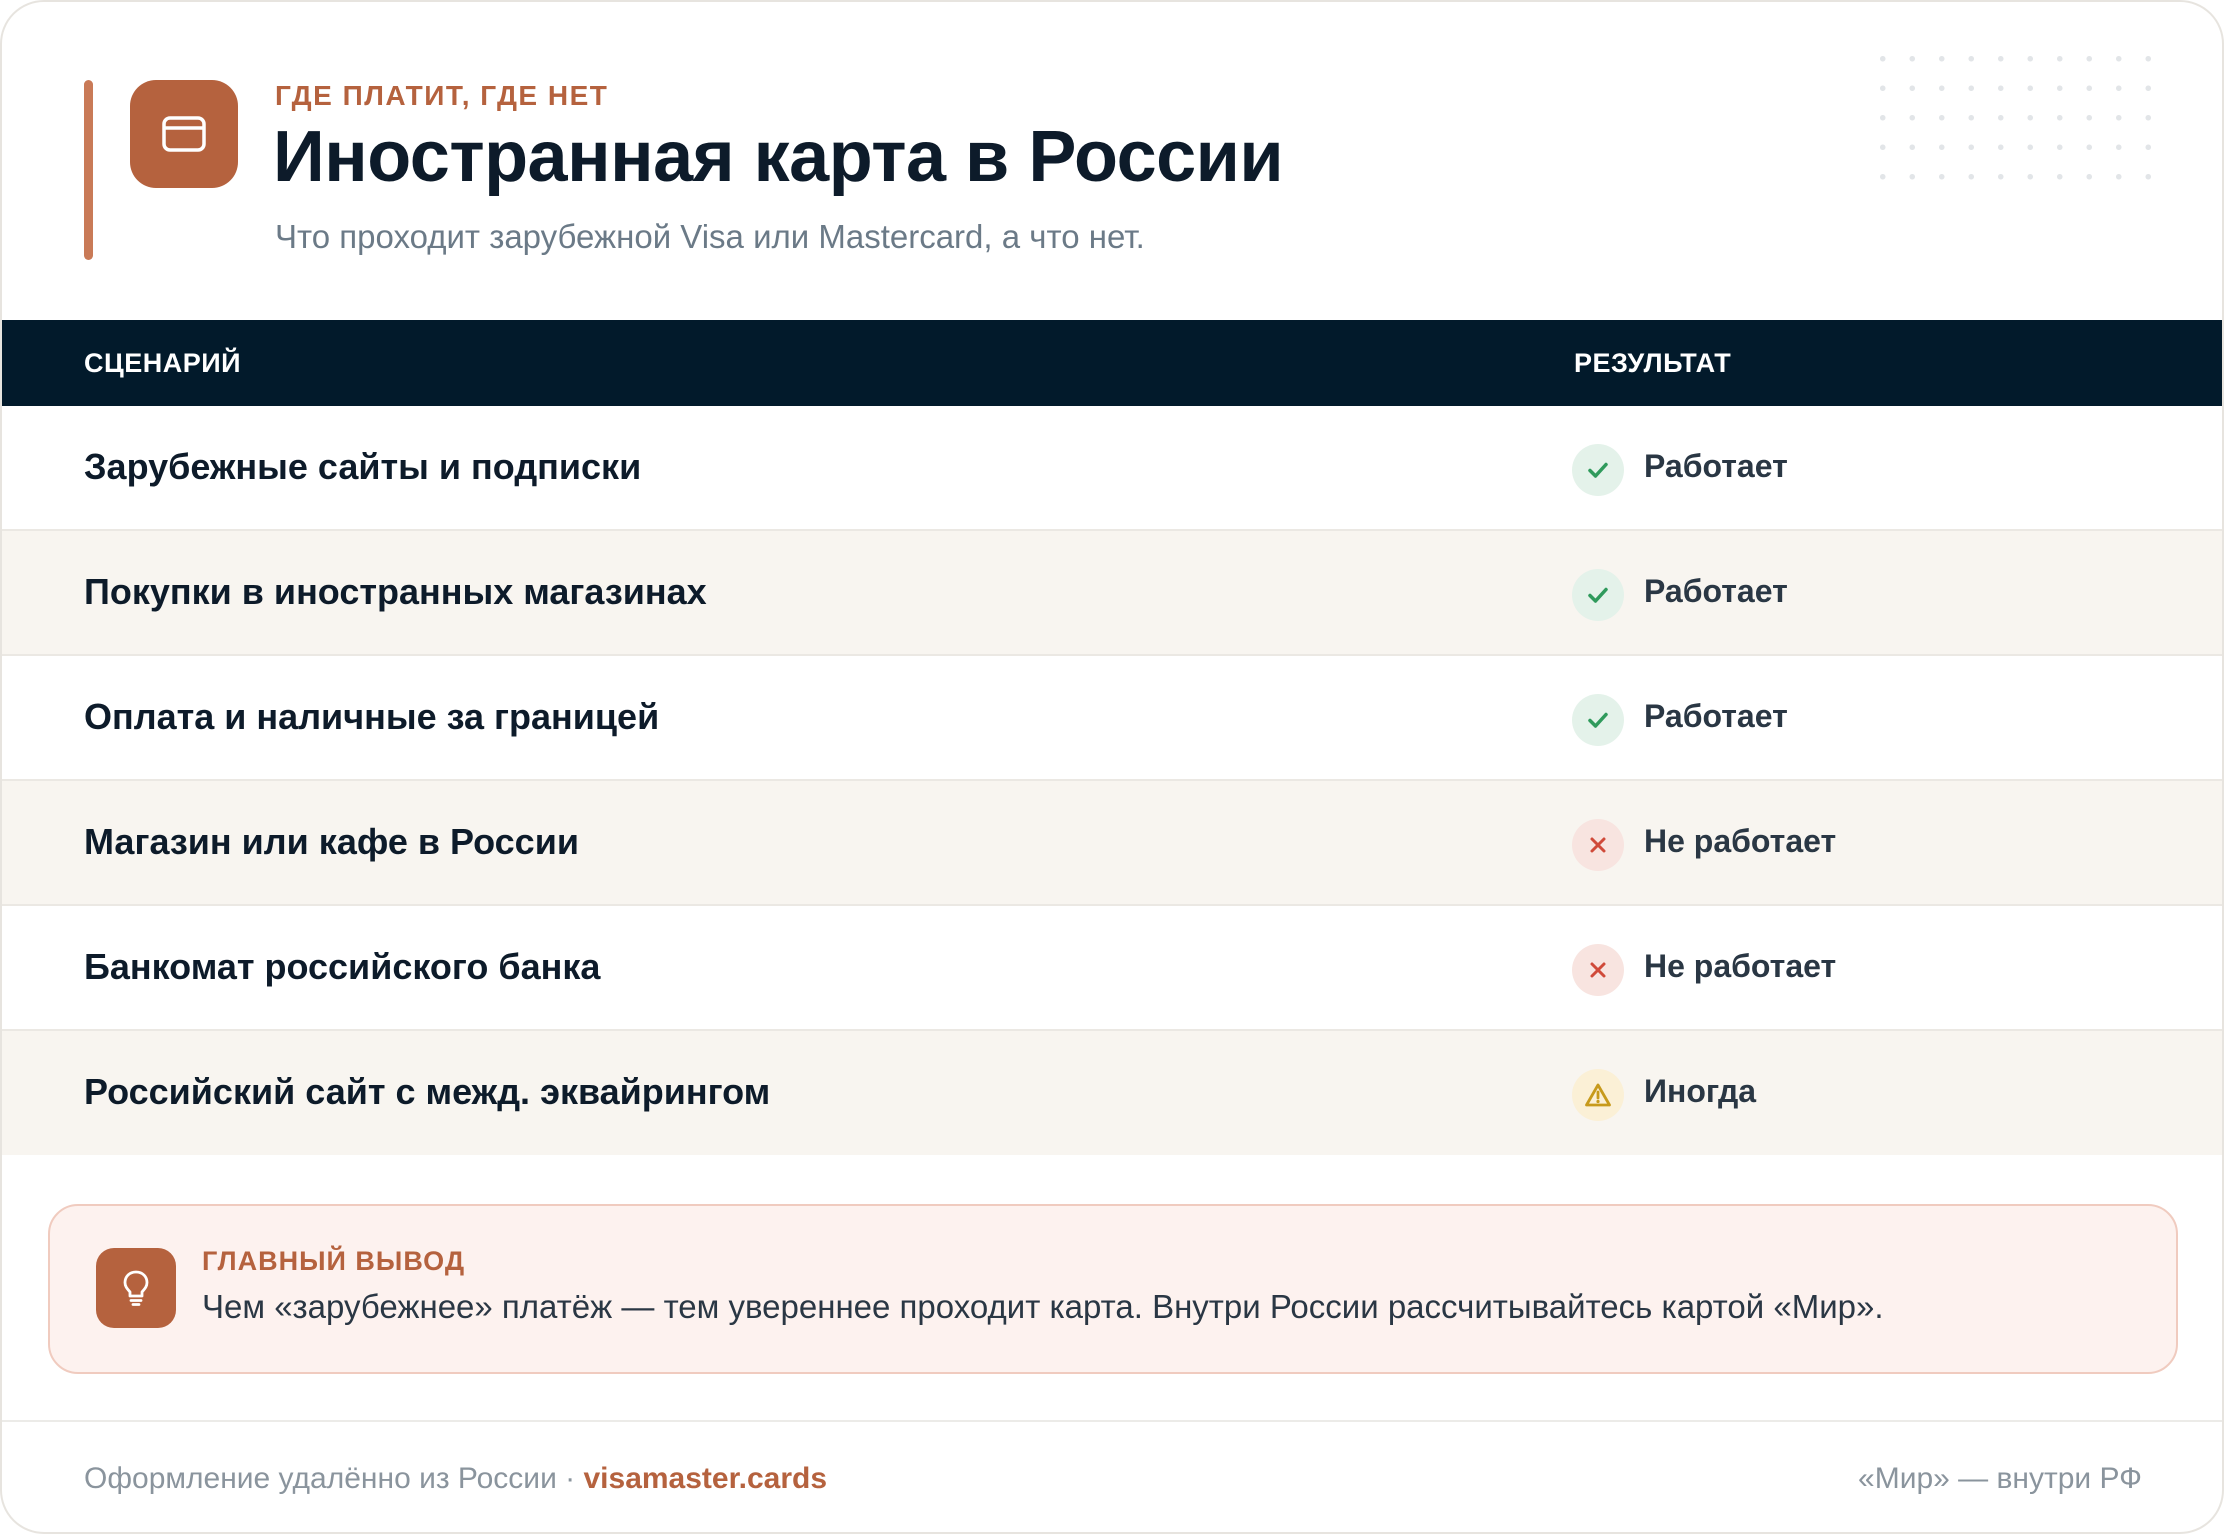  I want to click on warning-icon, so click(1598, 1095).